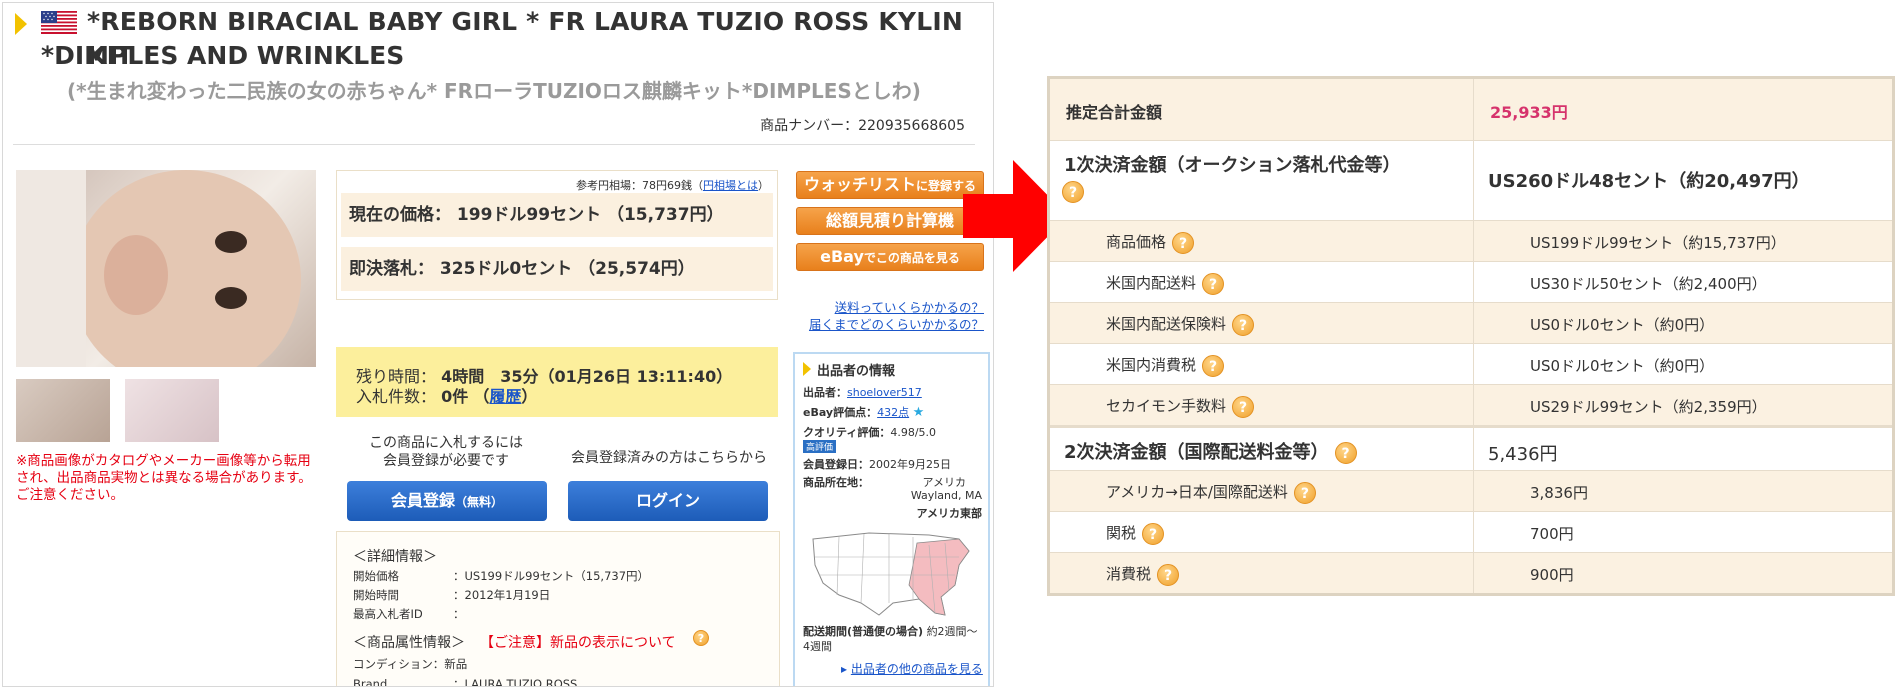  What do you see at coordinates (949, 513) in the screenshot?
I see `seller-location-region: アメリカ東部` at bounding box center [949, 513].